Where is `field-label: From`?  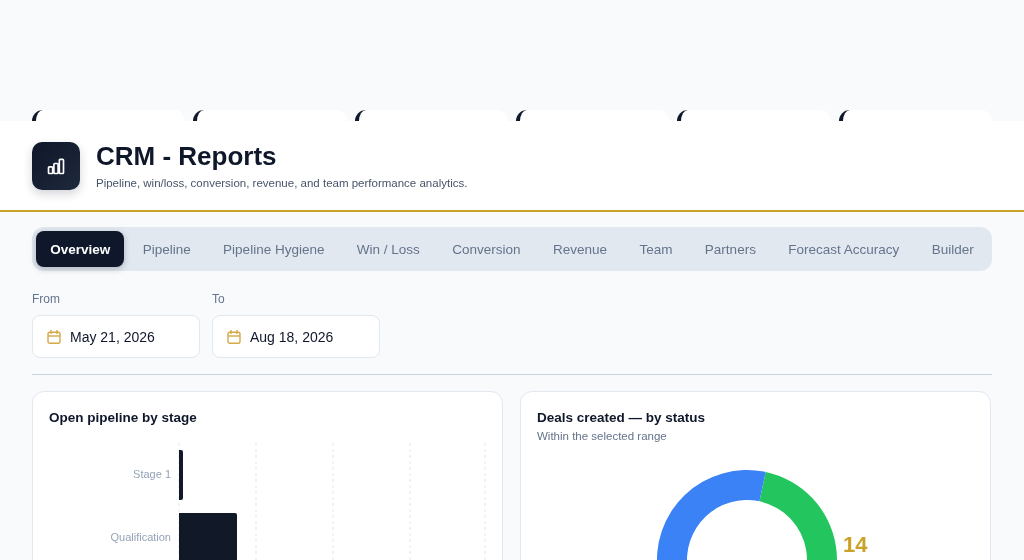
field-label: From is located at coordinates (46, 299).